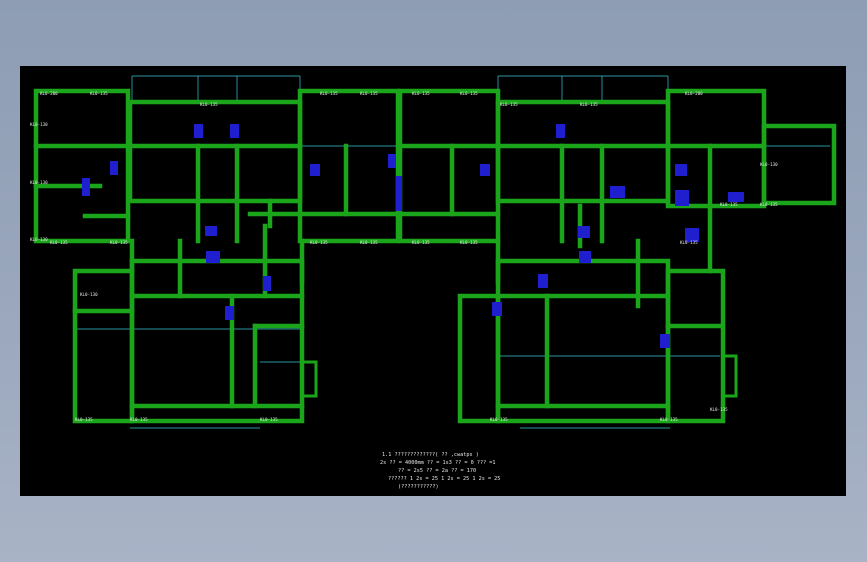 The width and height of the screenshot is (867, 562). I want to click on note-line-4: ?????? 1 2s = 25 1 2s = 25 1 2s = 25, so click(444, 479).